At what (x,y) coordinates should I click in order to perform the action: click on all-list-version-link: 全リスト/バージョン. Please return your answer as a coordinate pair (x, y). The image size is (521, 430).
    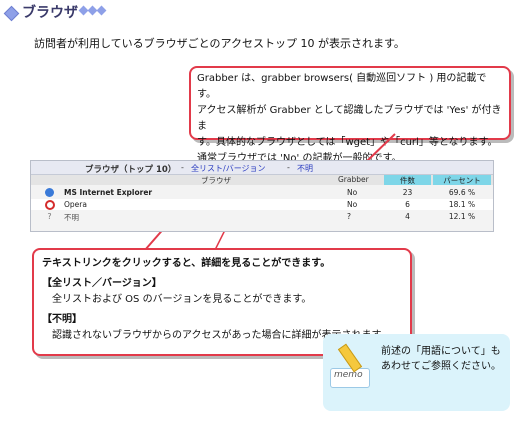
    Looking at the image, I should click on (228, 168).